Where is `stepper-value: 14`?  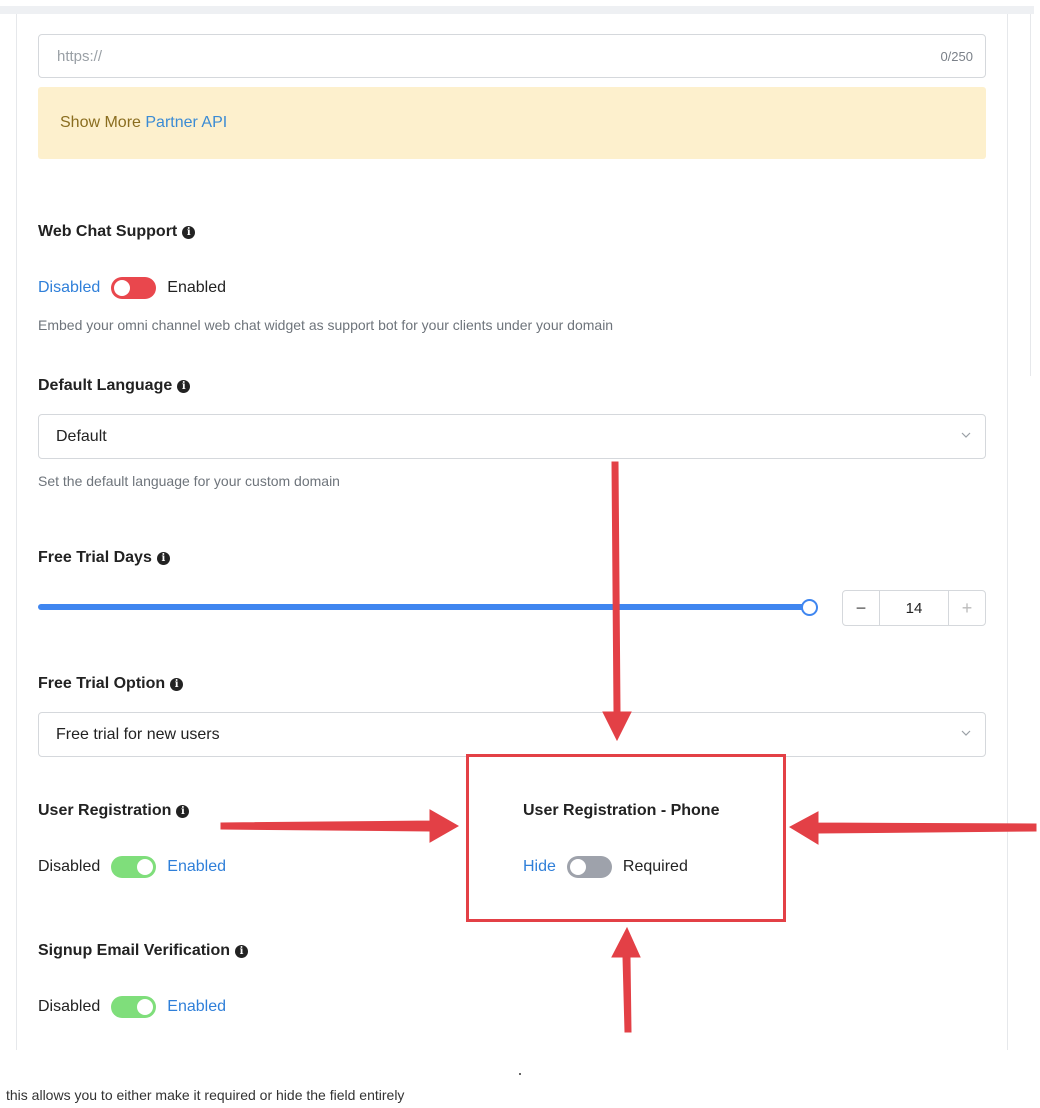
stepper-value: 14 is located at coordinates (914, 608).